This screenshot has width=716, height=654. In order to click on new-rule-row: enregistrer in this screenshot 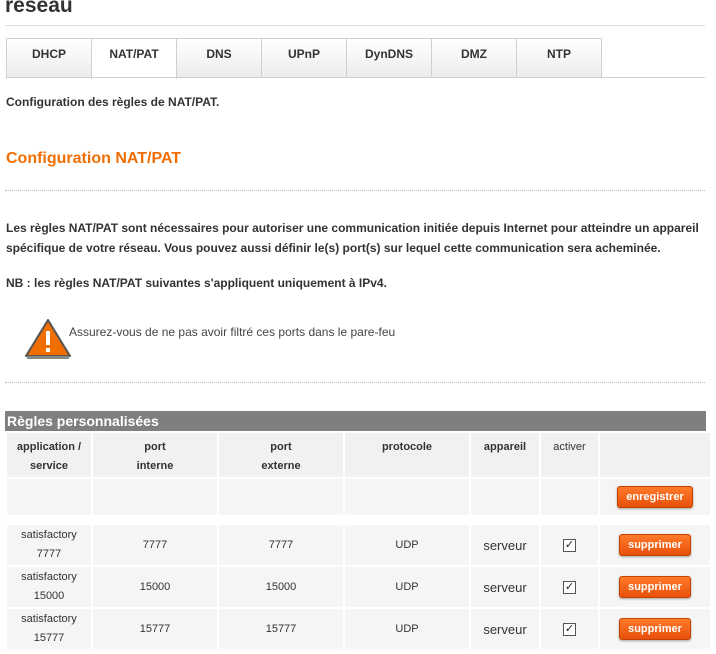, I will do `click(358, 497)`.